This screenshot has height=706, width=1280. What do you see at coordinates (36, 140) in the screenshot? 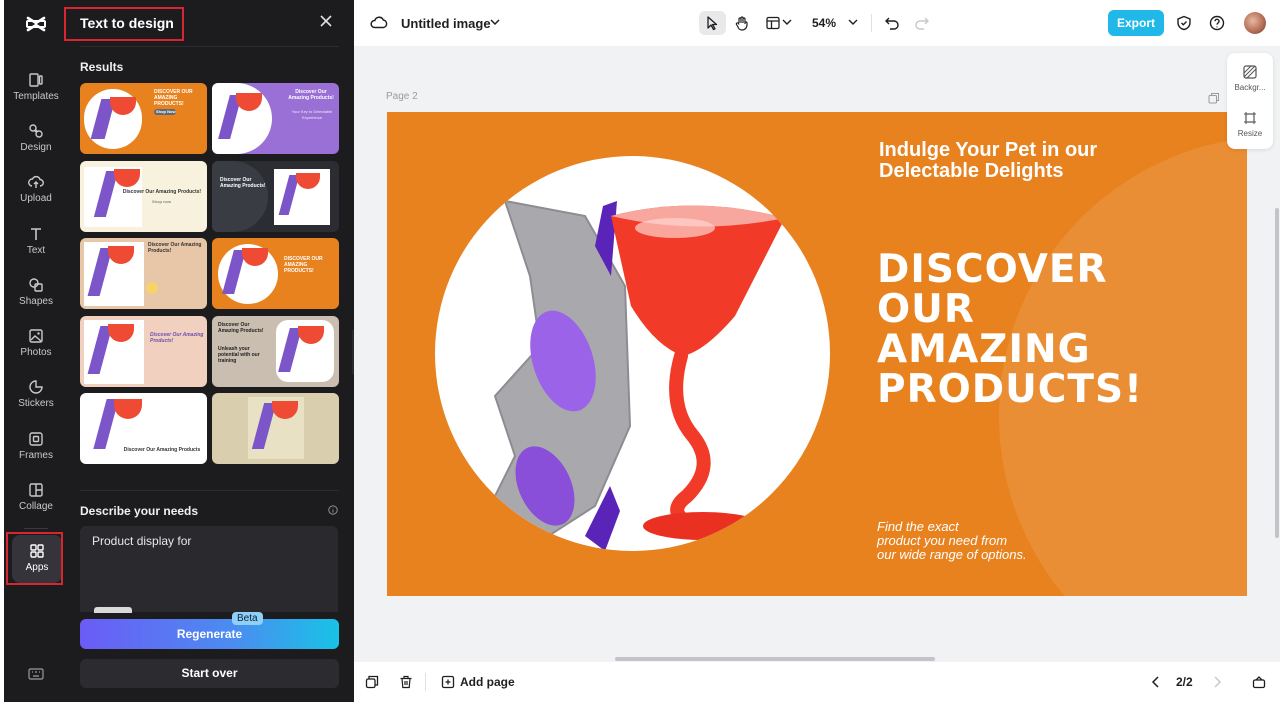
I see `sidebar-item-design: Design` at bounding box center [36, 140].